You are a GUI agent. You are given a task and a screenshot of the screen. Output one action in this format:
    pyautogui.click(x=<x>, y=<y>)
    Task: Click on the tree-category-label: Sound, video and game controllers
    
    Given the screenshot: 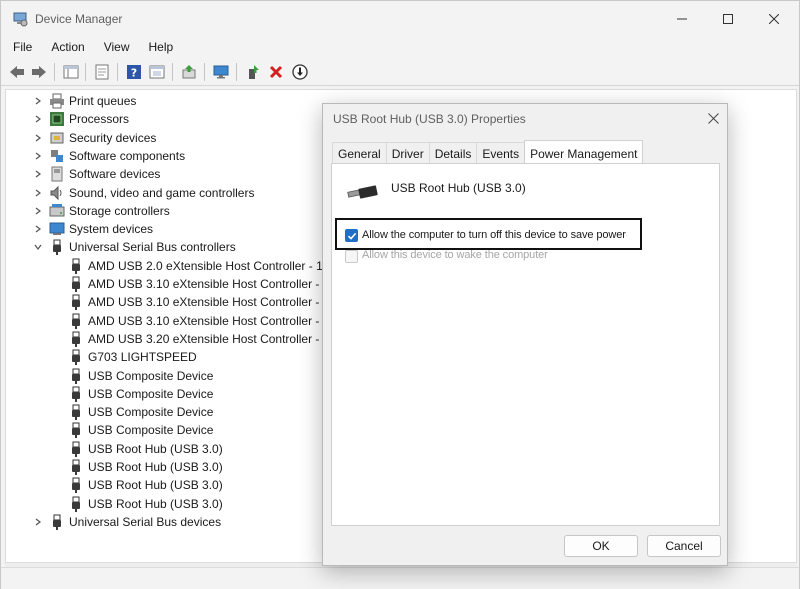 What is the action you would take?
    pyautogui.click(x=161, y=193)
    